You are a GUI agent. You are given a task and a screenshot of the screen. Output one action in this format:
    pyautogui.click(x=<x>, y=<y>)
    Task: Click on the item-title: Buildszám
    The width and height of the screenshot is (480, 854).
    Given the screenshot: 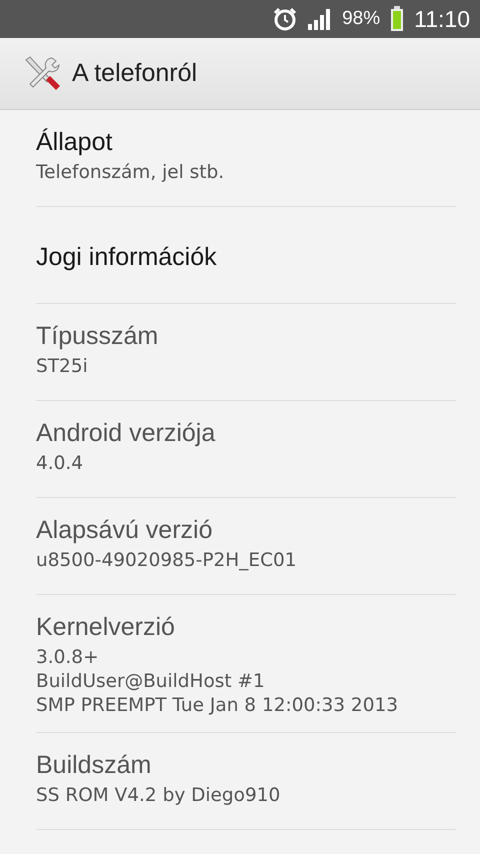 What is the action you would take?
    pyautogui.click(x=94, y=765)
    